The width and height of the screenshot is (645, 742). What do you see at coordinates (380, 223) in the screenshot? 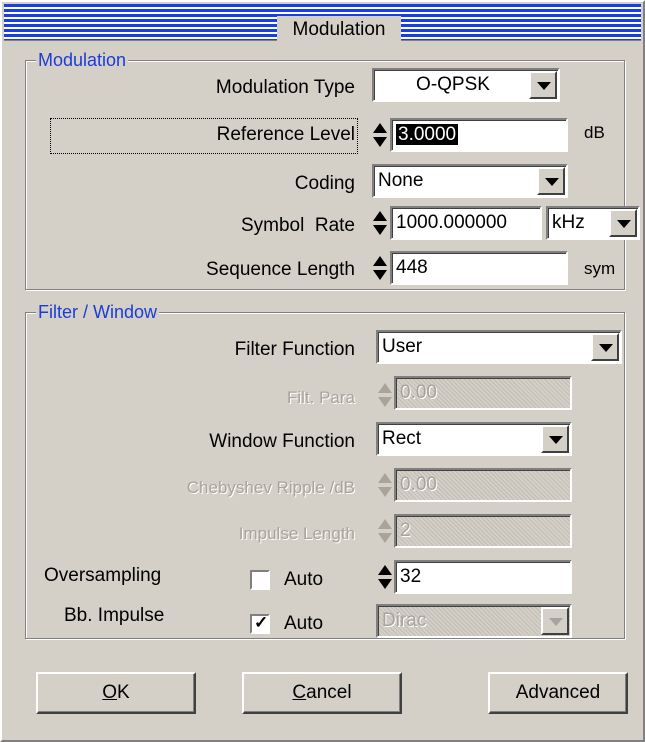
I see `symbol-rate-spinner-icon` at bounding box center [380, 223].